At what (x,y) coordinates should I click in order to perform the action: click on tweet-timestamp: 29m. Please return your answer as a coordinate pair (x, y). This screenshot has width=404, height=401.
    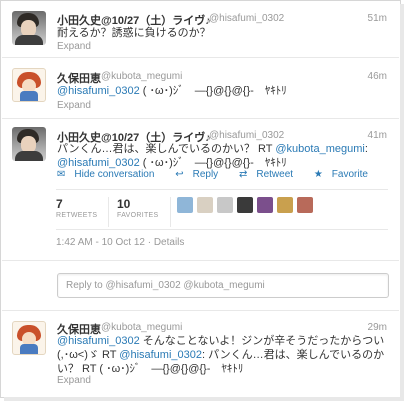
    Looking at the image, I should click on (377, 327).